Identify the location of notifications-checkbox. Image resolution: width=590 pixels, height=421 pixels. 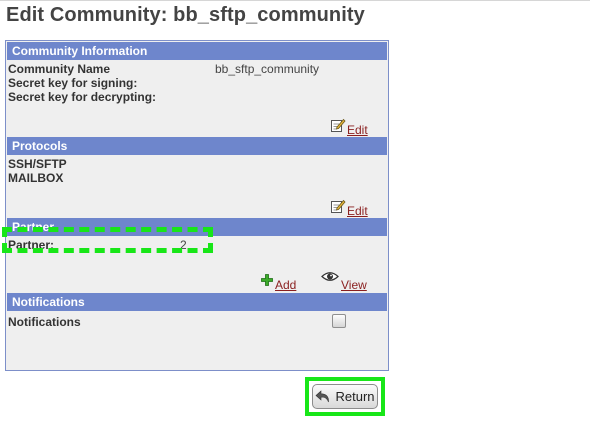
(339, 321).